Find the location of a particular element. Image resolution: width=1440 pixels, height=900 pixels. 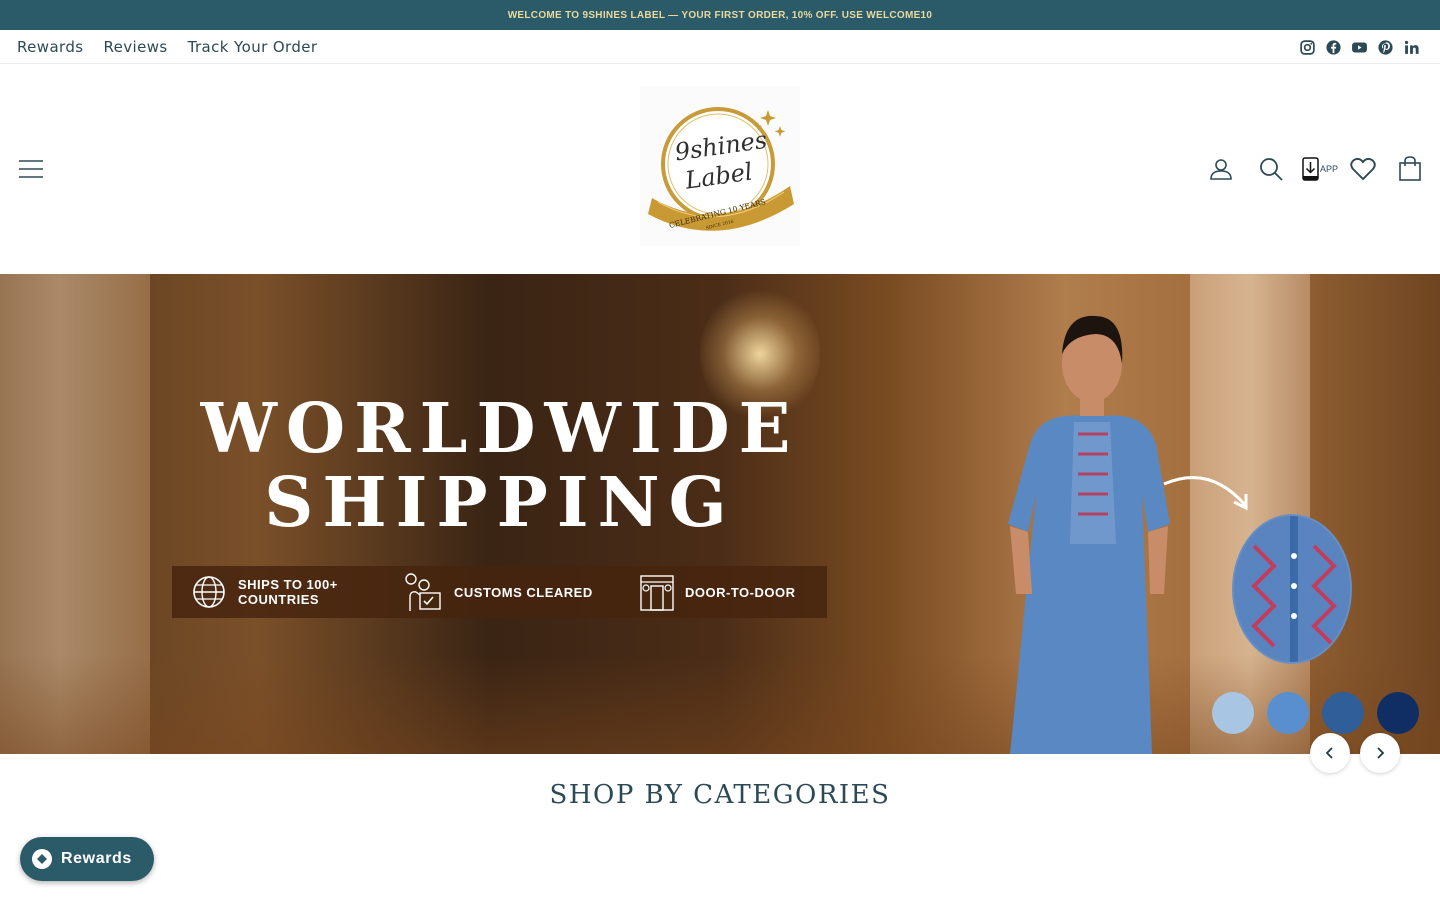

hamburger-menu-icon is located at coordinates (31, 169).